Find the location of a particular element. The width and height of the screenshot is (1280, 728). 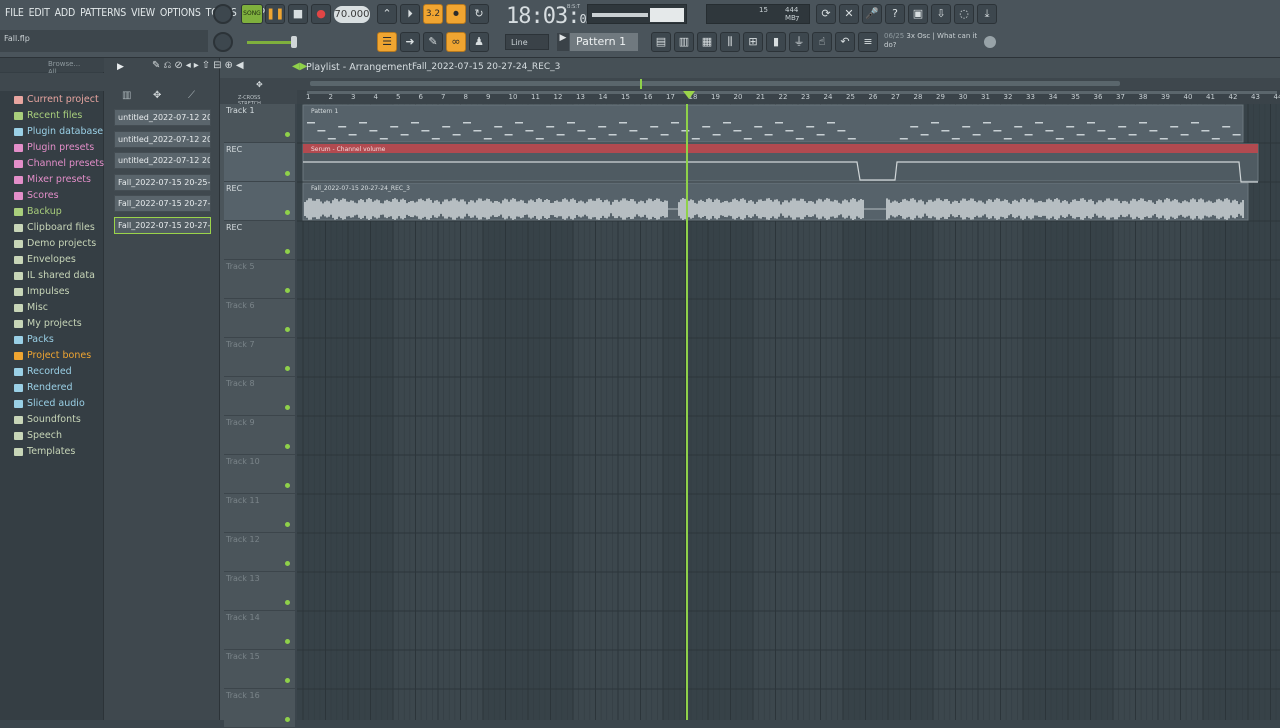

browser-item: Misc is located at coordinates (52, 308).